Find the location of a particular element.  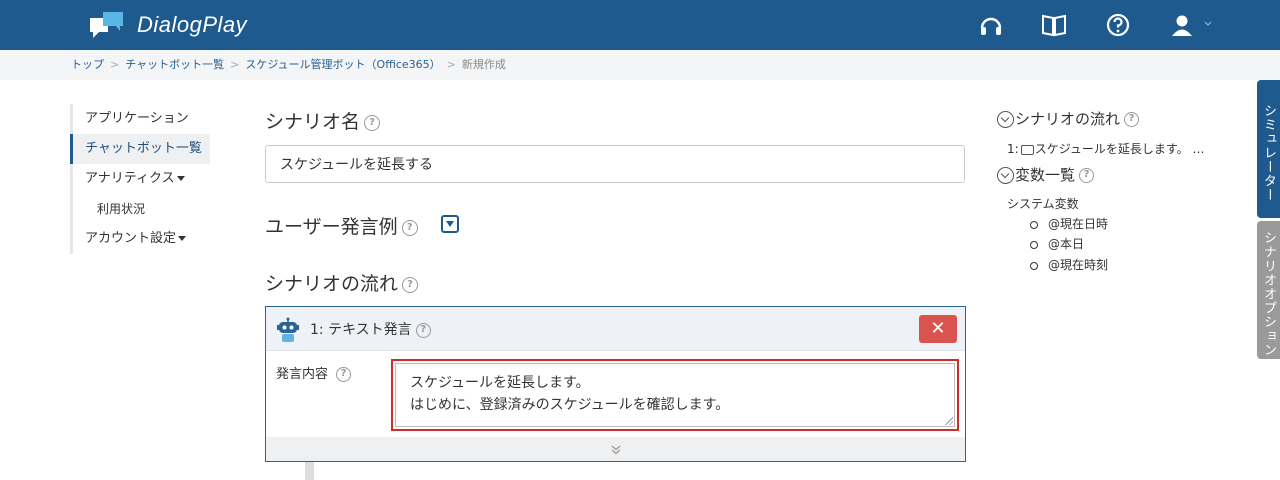

nav-item-analytics: アナリティクス is located at coordinates (140, 179).